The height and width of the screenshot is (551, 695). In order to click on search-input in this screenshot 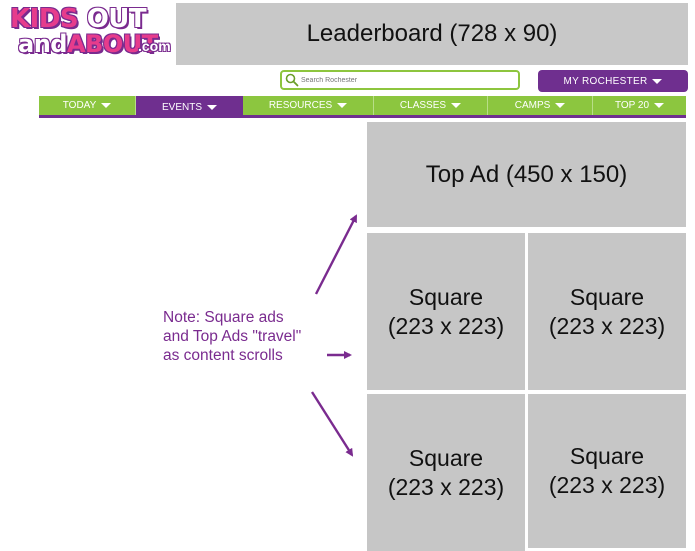, I will do `click(400, 80)`.